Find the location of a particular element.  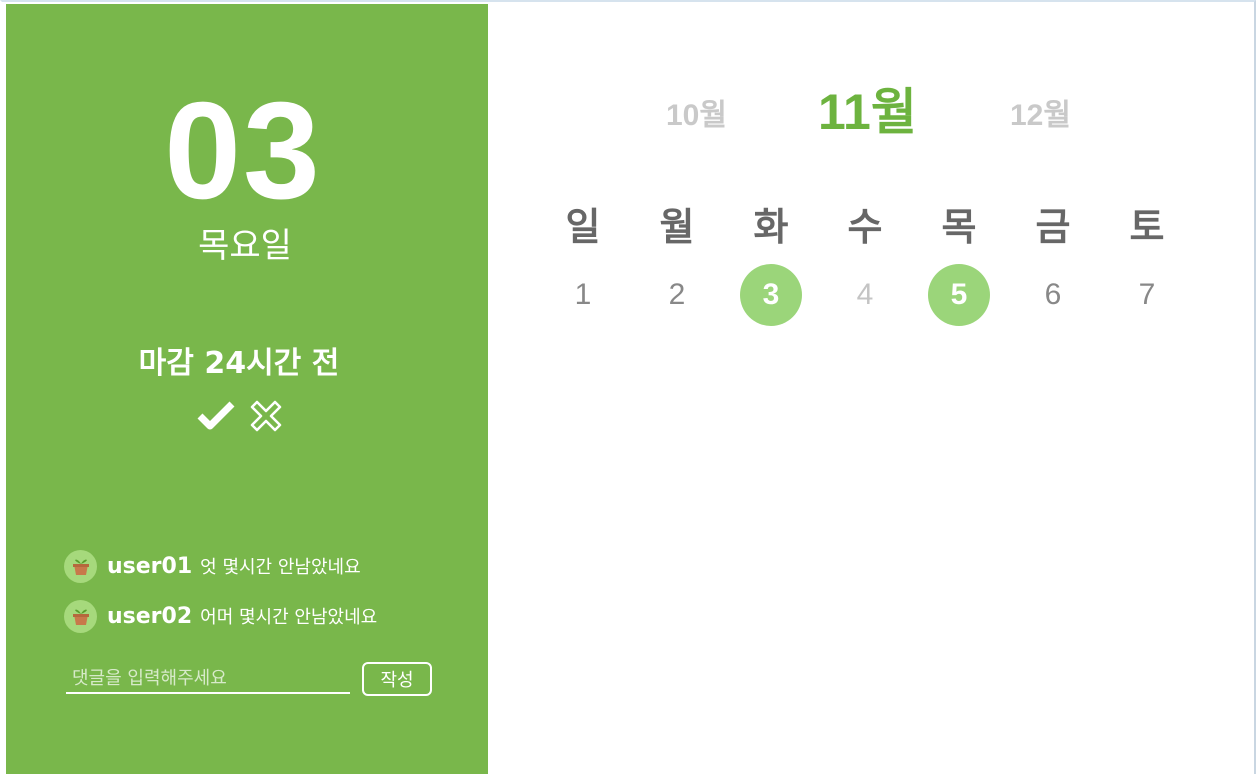

comment-list: user01 엇 몇시간 안남았네요 user02 어머 몇시간 안남았네요 is located at coordinates (220, 598).